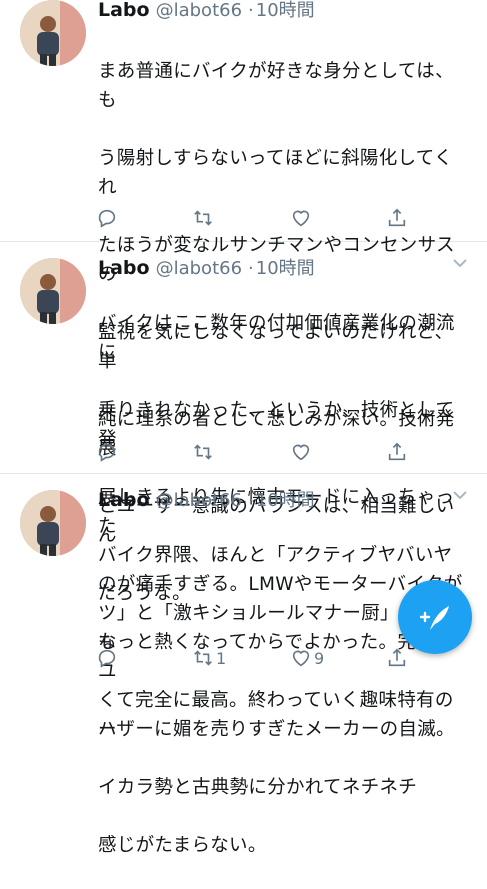  I want to click on tweet-text-line: 感じがたまらない。, so click(182, 845).